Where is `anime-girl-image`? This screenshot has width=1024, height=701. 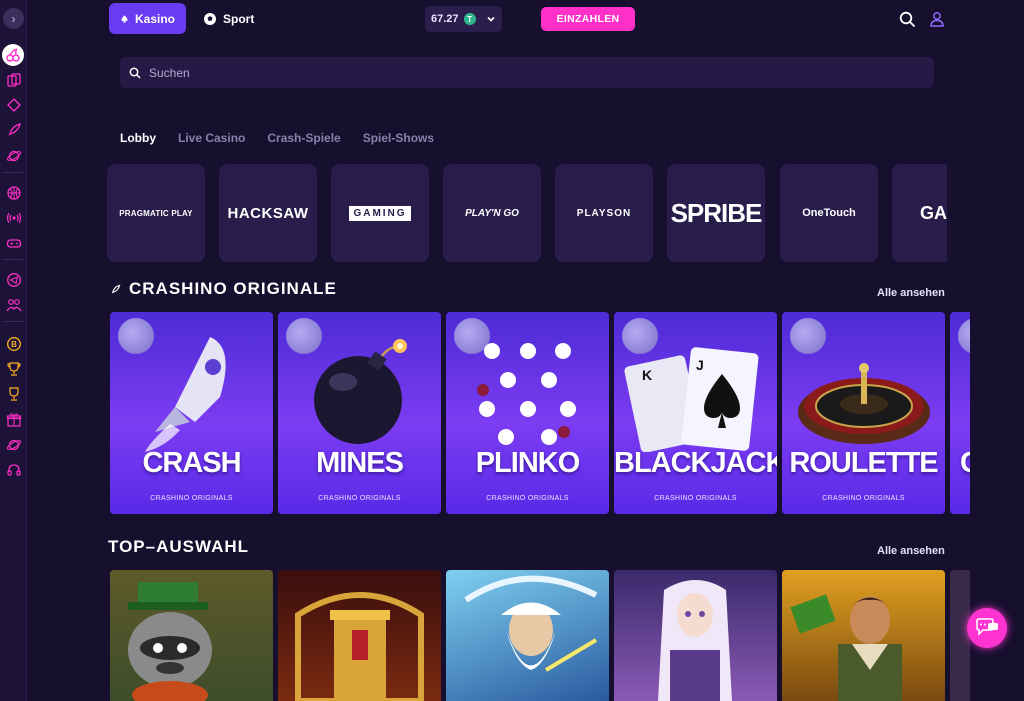 anime-girl-image is located at coordinates (695, 640).